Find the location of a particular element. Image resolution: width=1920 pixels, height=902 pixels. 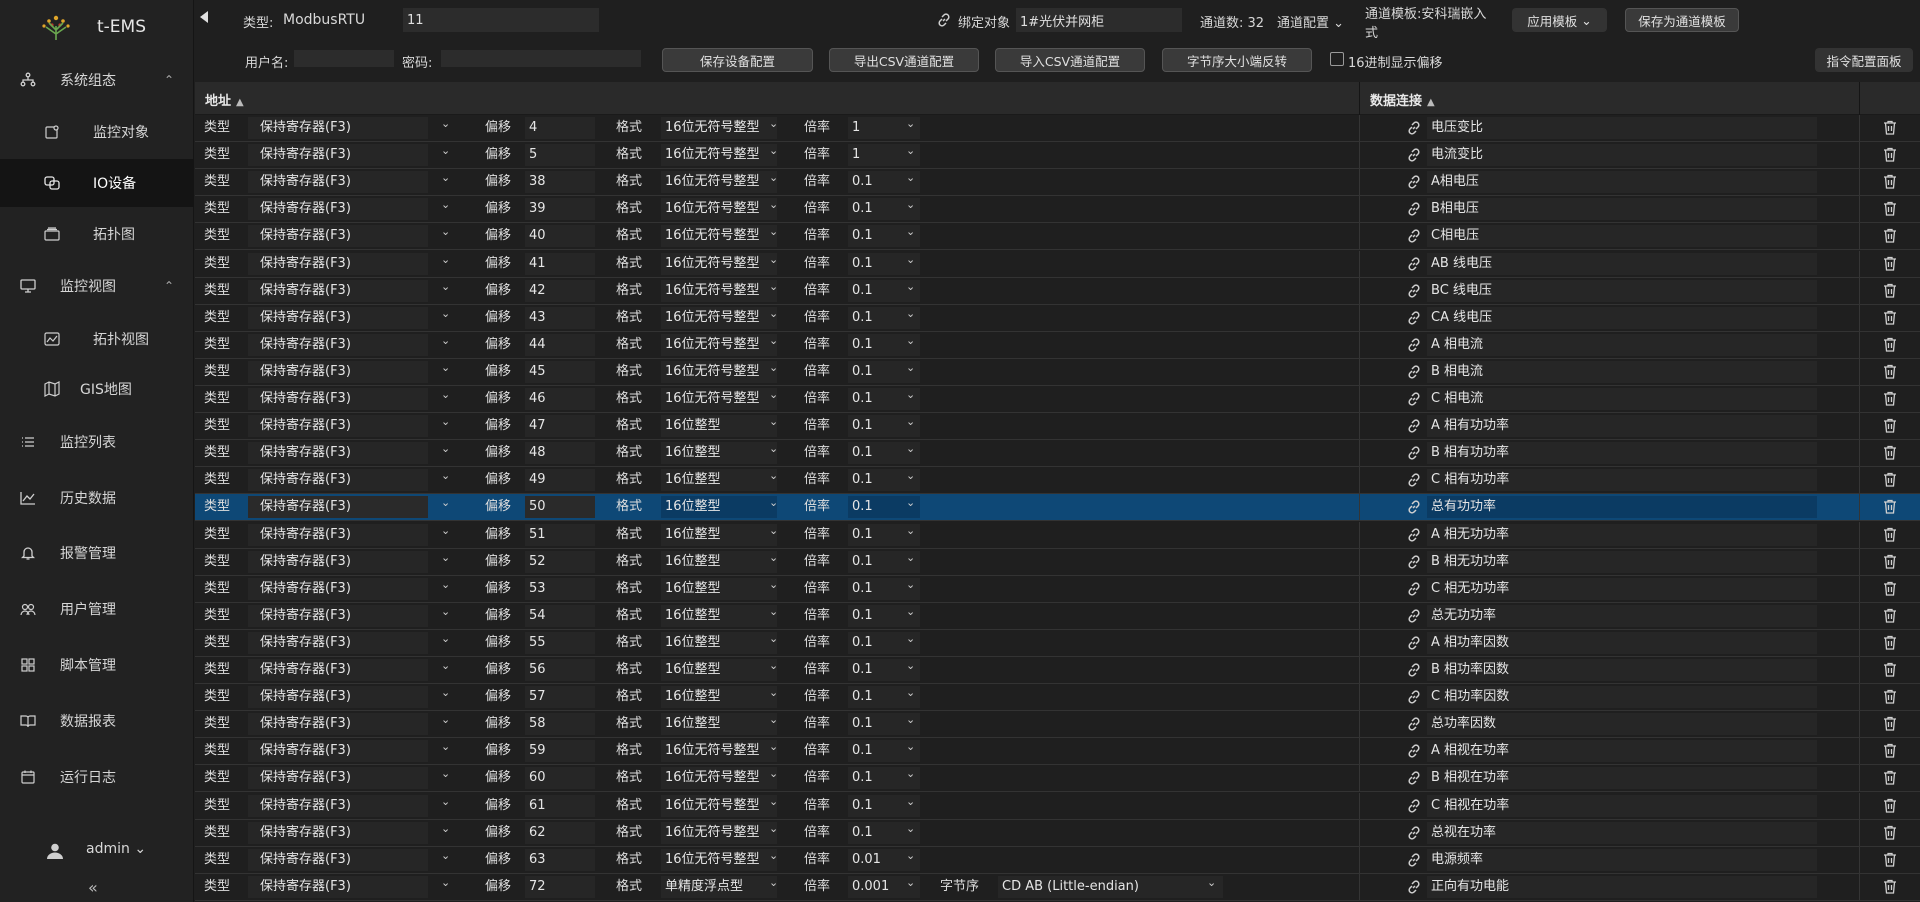

offset-input: 43 is located at coordinates (560, 317).